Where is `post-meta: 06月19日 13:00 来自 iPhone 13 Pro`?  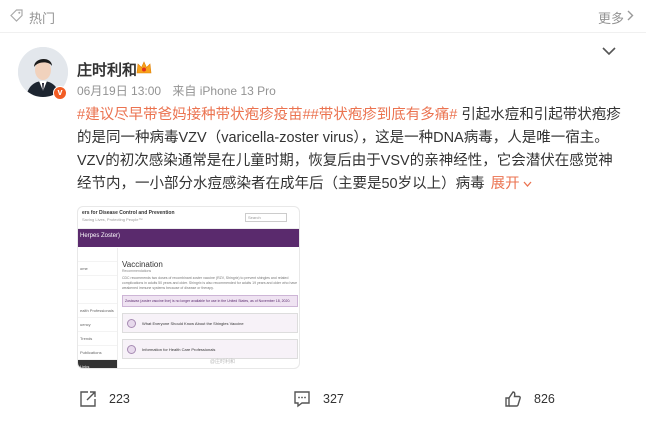
post-meta: 06月19日 13:00 来自 iPhone 13 Pro is located at coordinates (180, 90).